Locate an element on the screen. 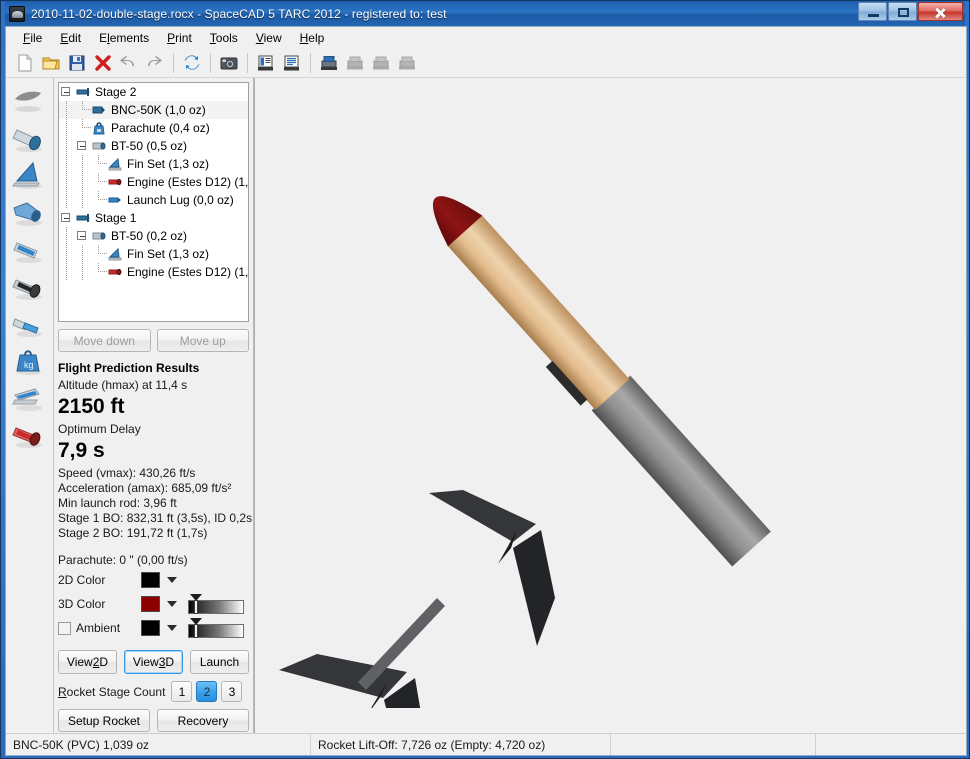 This screenshot has width=970, height=759. tree-item: BT-50 (0,5 oz) is located at coordinates (153, 146).